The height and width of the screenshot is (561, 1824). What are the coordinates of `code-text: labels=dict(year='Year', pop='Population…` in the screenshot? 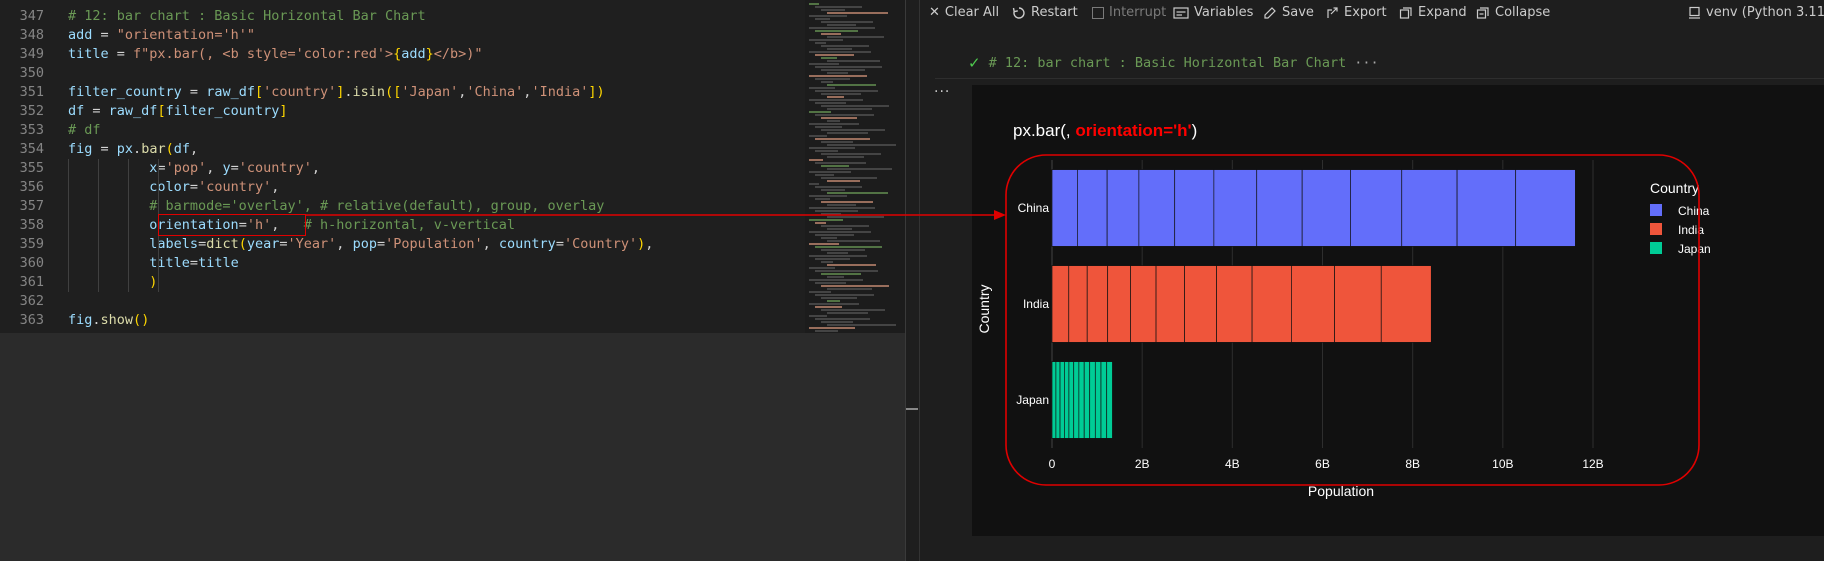 It's located at (401, 244).